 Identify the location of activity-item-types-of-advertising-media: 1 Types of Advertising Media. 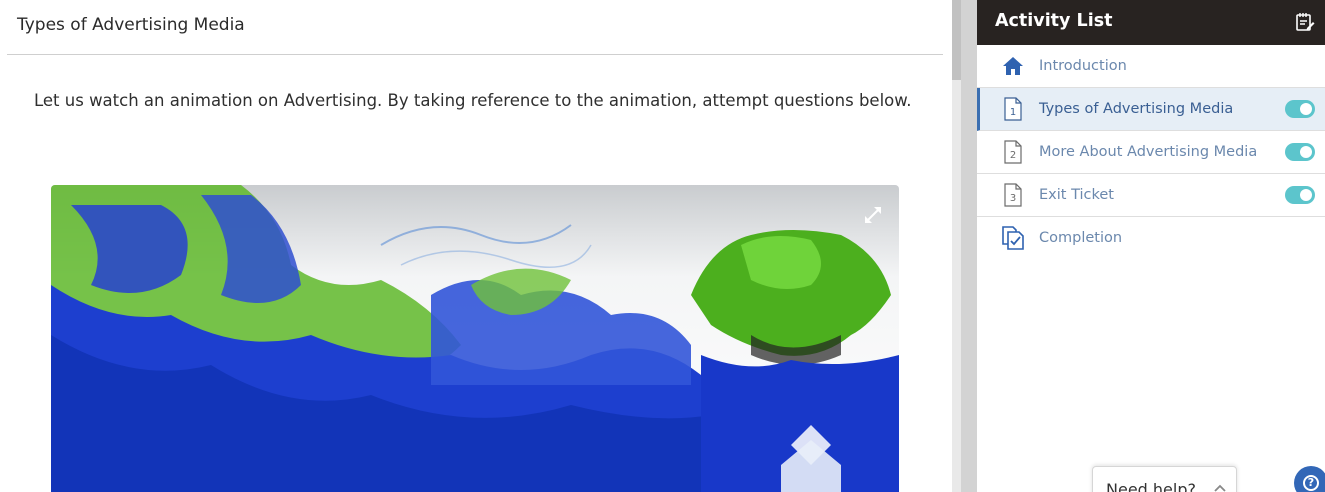
(1151, 109).